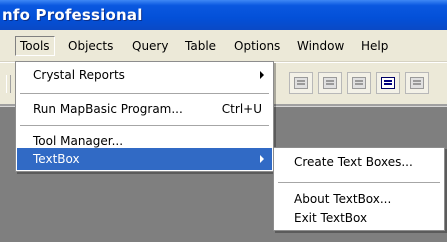  I want to click on menu-item-crystal-reports: Crystal Reports, so click(144, 75).